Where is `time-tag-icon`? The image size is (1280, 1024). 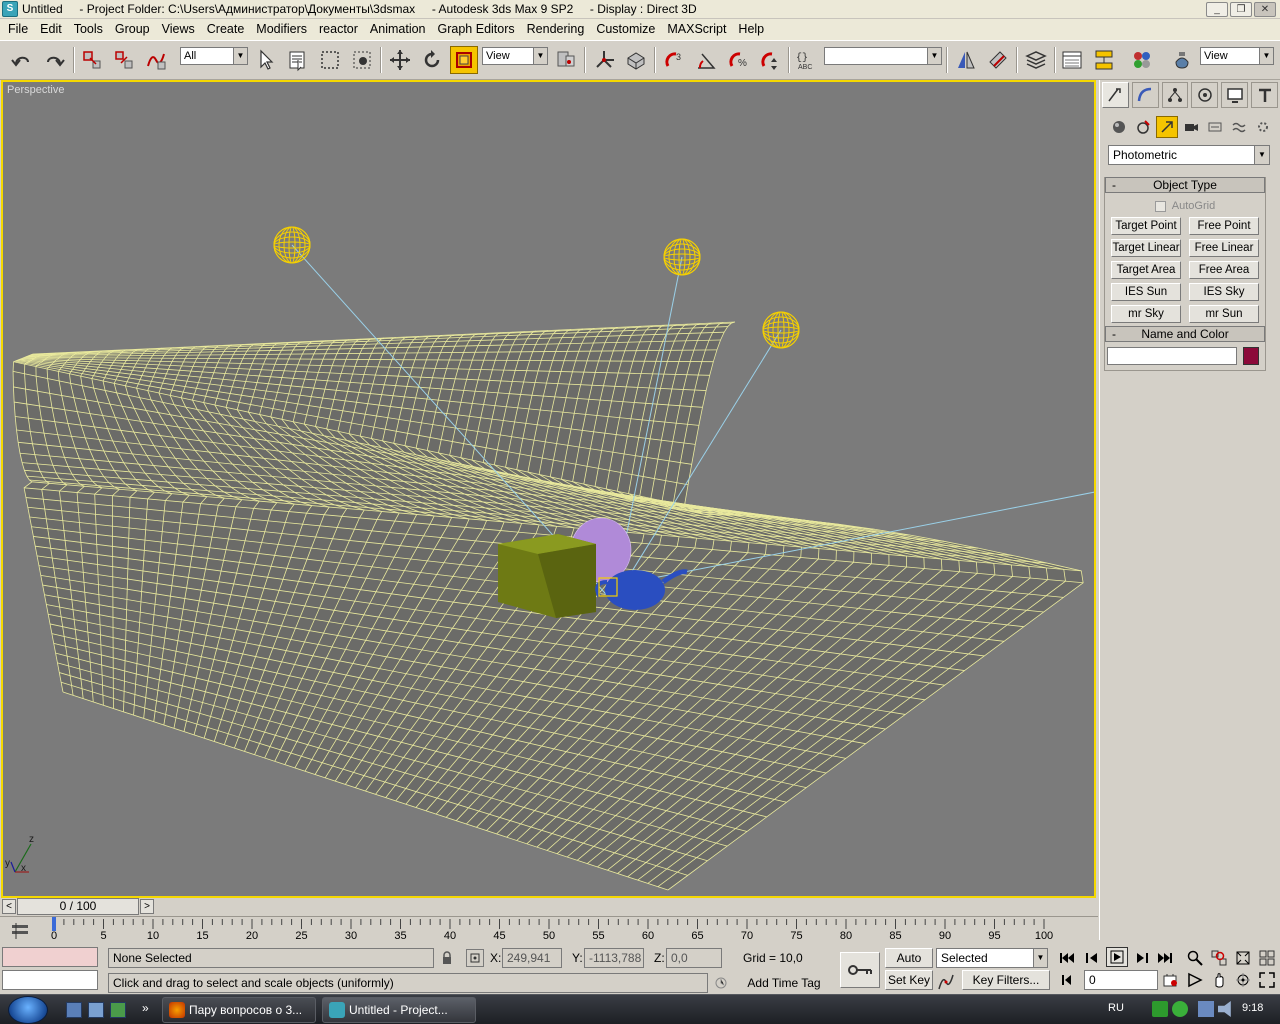 time-tag-icon is located at coordinates (721, 984).